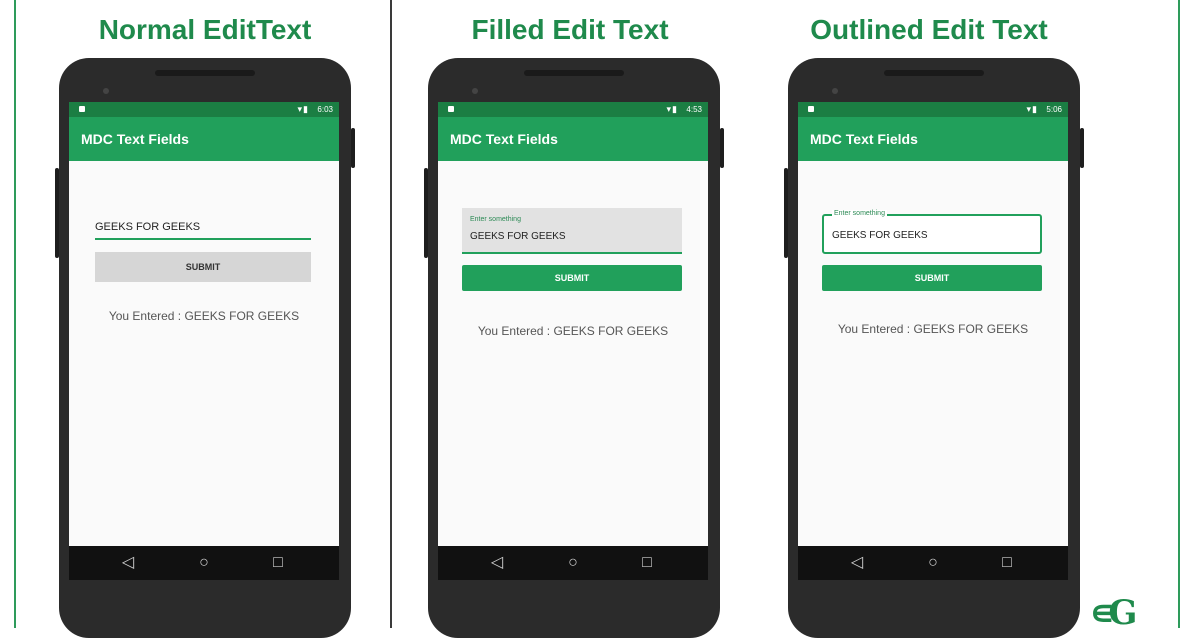 This screenshot has width=1196, height=638. Describe the element at coordinates (570, 29) in the screenshot. I see `section-title-filled: Filled Edit Text` at that location.